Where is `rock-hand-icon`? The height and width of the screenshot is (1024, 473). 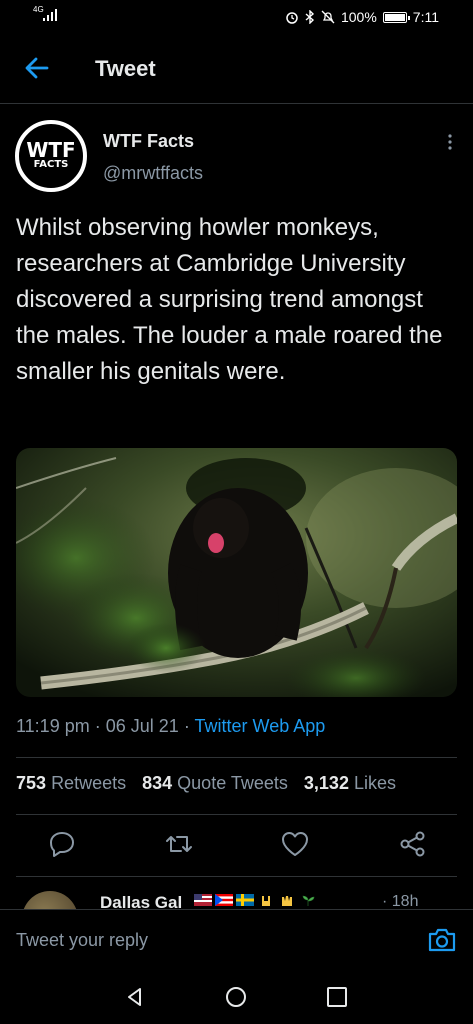 rock-hand-icon is located at coordinates (266, 901).